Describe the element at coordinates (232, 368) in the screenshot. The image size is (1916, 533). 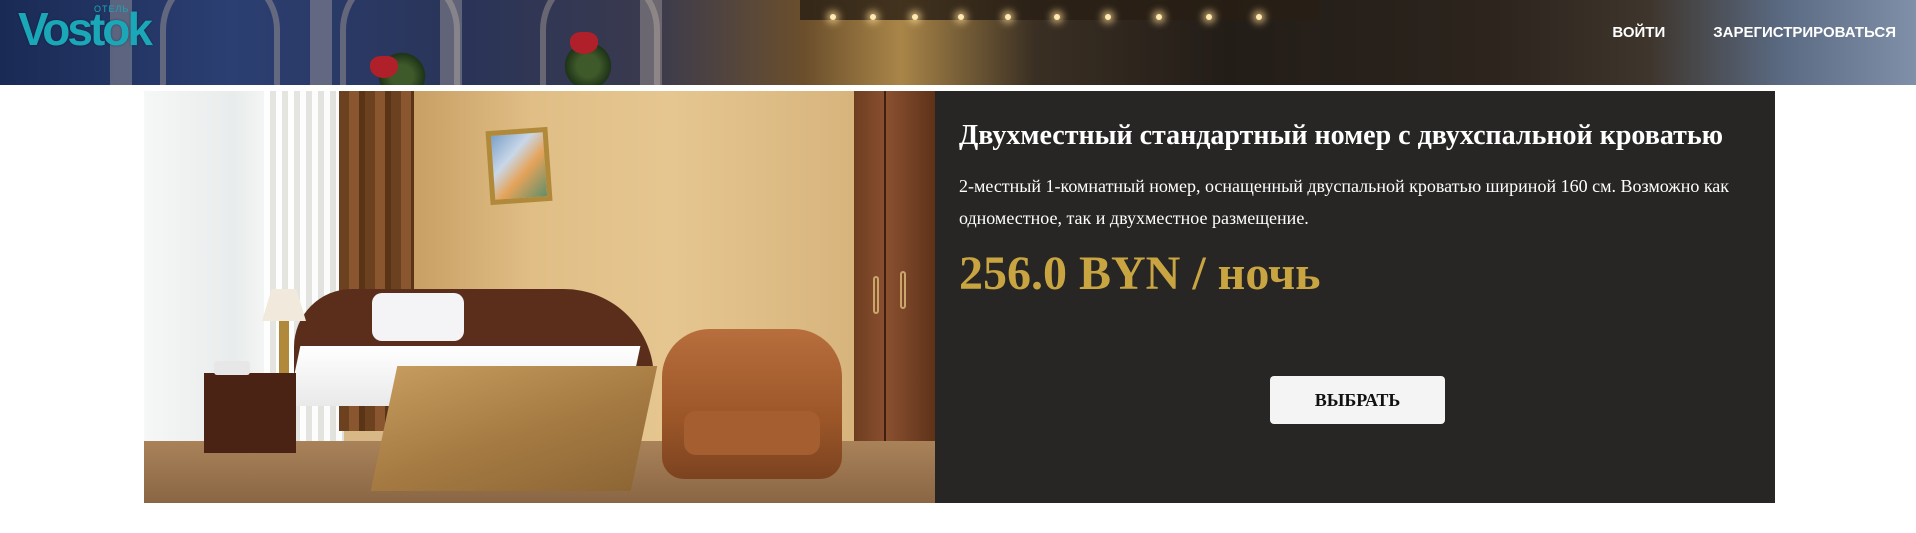
I see `photo-telephone` at that location.